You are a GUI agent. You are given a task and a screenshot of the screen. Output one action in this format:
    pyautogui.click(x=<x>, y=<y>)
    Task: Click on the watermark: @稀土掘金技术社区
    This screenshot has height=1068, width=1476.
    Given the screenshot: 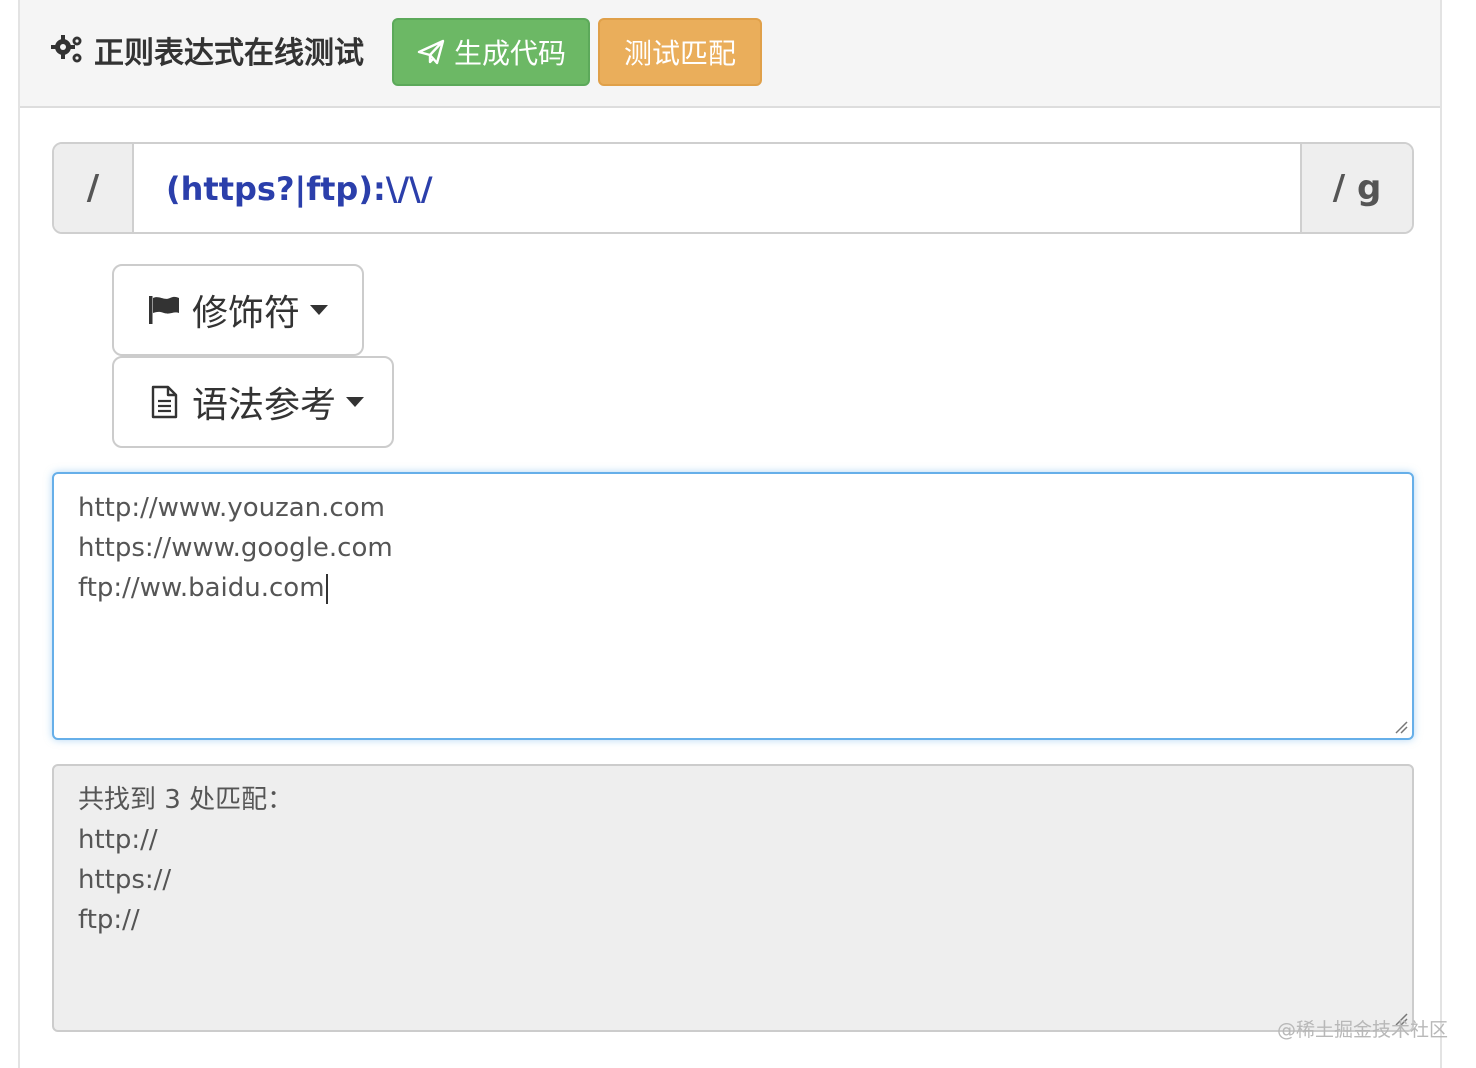 What is the action you would take?
    pyautogui.click(x=1362, y=1030)
    